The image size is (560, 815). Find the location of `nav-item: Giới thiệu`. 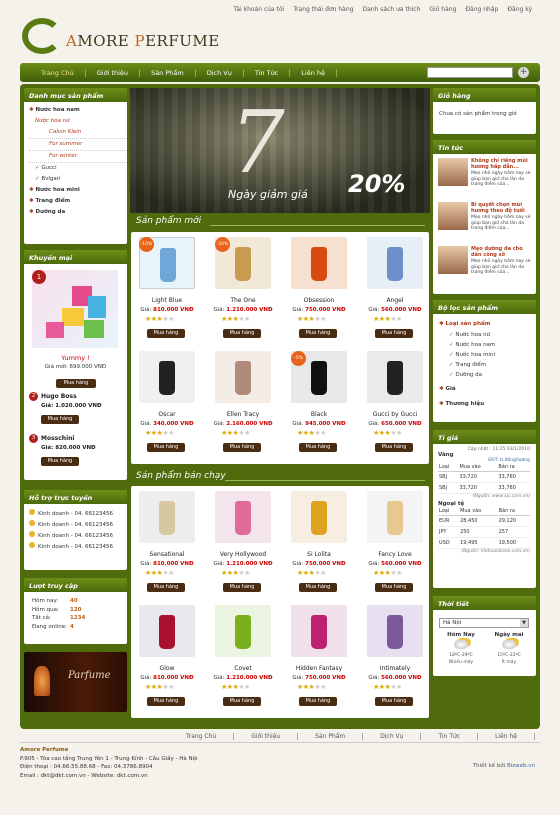

nav-item: Giới thiệu is located at coordinates (113, 72).